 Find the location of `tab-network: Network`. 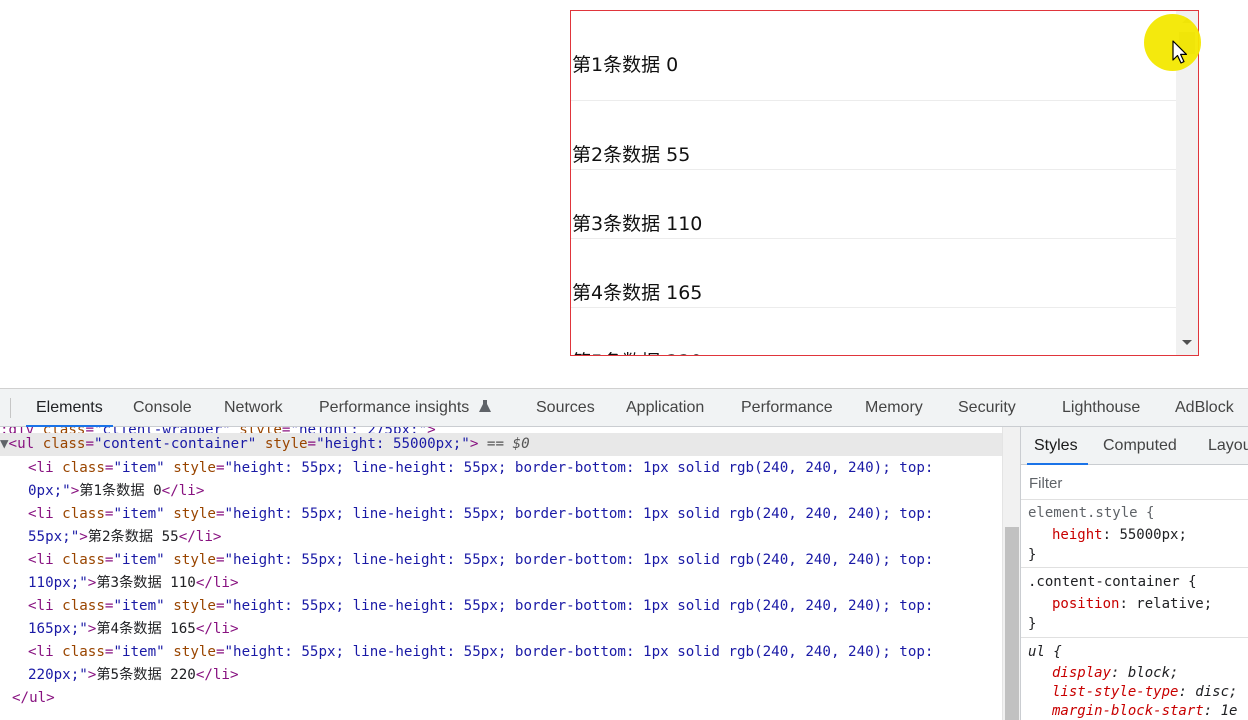

tab-network: Network is located at coordinates (253, 408).